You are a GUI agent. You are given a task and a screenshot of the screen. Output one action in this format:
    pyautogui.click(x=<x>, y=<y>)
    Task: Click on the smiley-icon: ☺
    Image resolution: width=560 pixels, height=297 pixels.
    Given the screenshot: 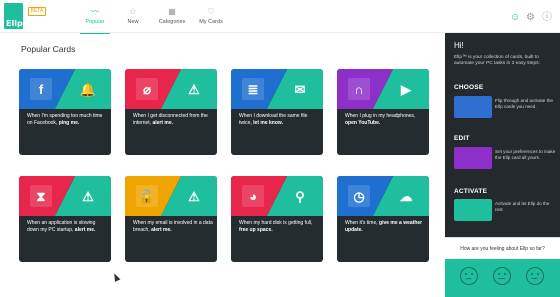 What is the action you would take?
    pyautogui.click(x=515, y=18)
    